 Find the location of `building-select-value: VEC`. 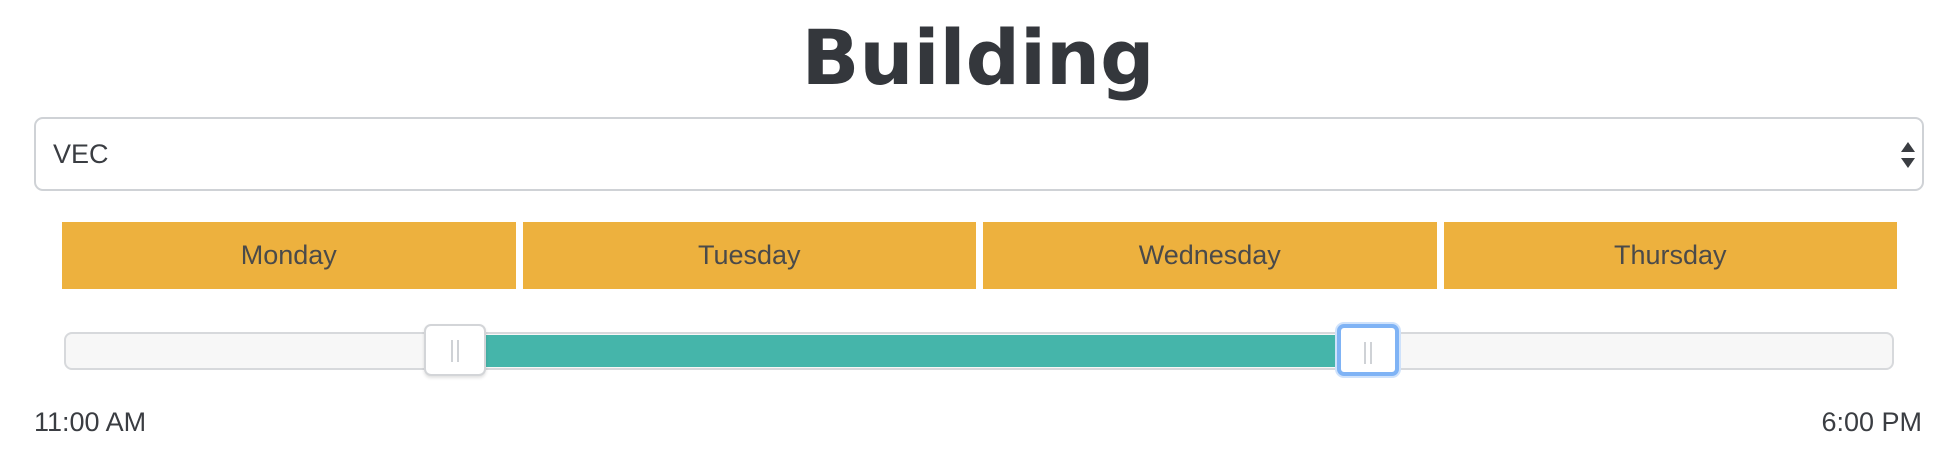

building-select-value: VEC is located at coordinates (81, 154).